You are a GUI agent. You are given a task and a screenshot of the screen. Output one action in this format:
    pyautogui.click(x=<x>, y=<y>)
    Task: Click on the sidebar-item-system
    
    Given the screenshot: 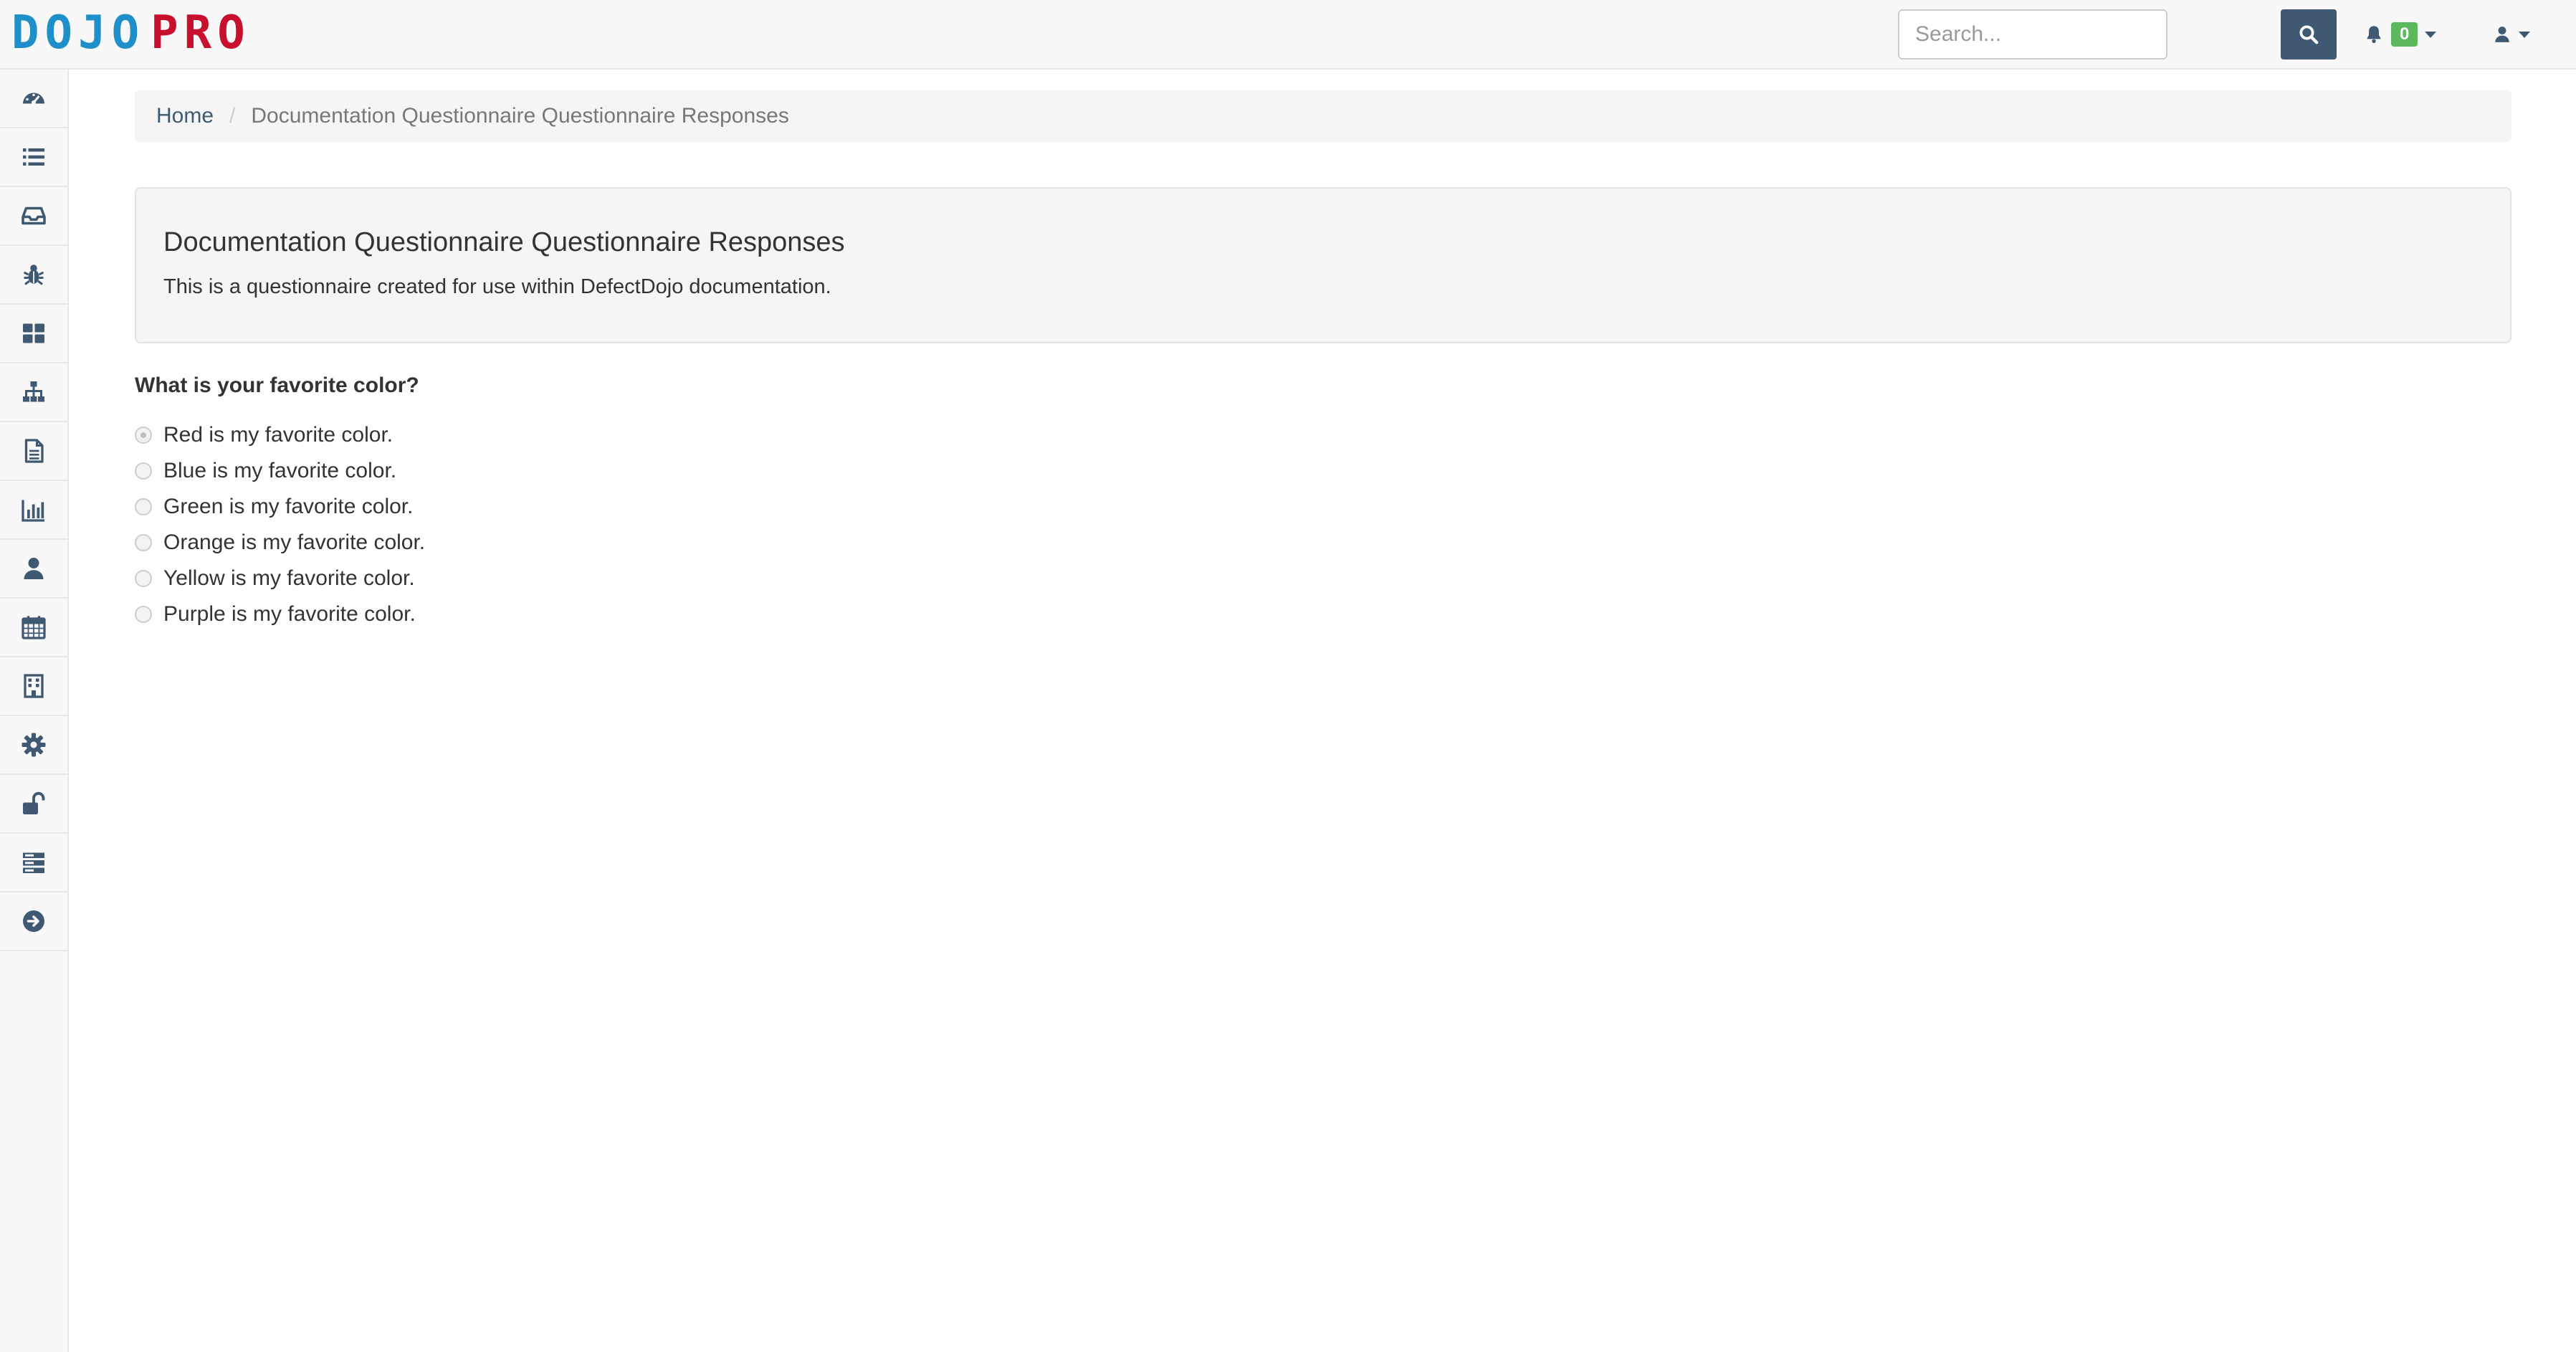 What is the action you would take?
    pyautogui.click(x=33, y=863)
    